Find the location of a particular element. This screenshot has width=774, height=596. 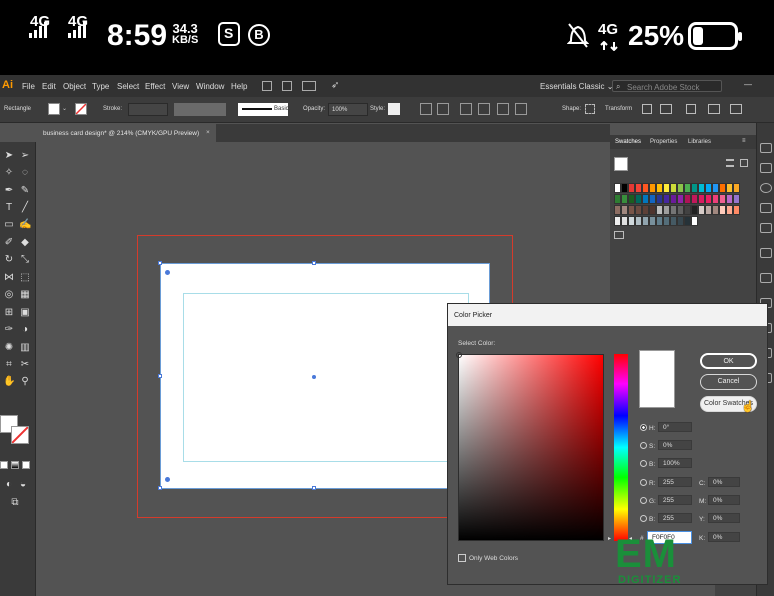

brush-definition: Basic is located at coordinates (263, 109).